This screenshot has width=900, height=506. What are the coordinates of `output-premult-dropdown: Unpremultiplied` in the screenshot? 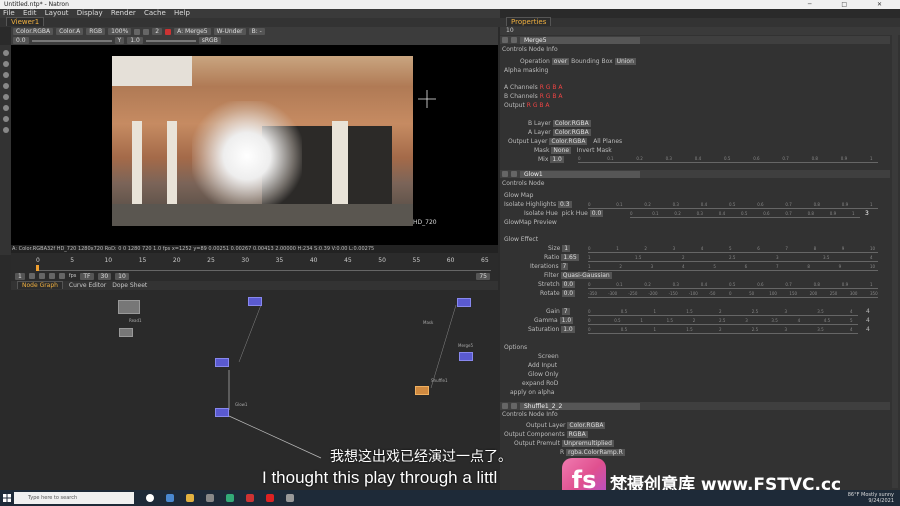 It's located at (587, 443).